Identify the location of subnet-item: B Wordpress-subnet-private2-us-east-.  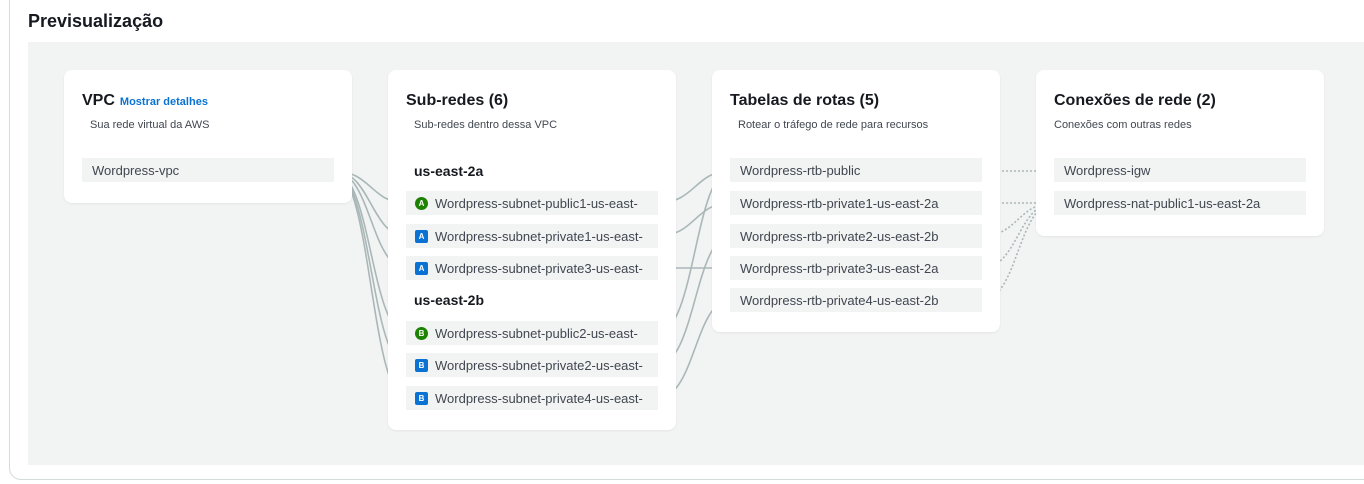
(532, 365).